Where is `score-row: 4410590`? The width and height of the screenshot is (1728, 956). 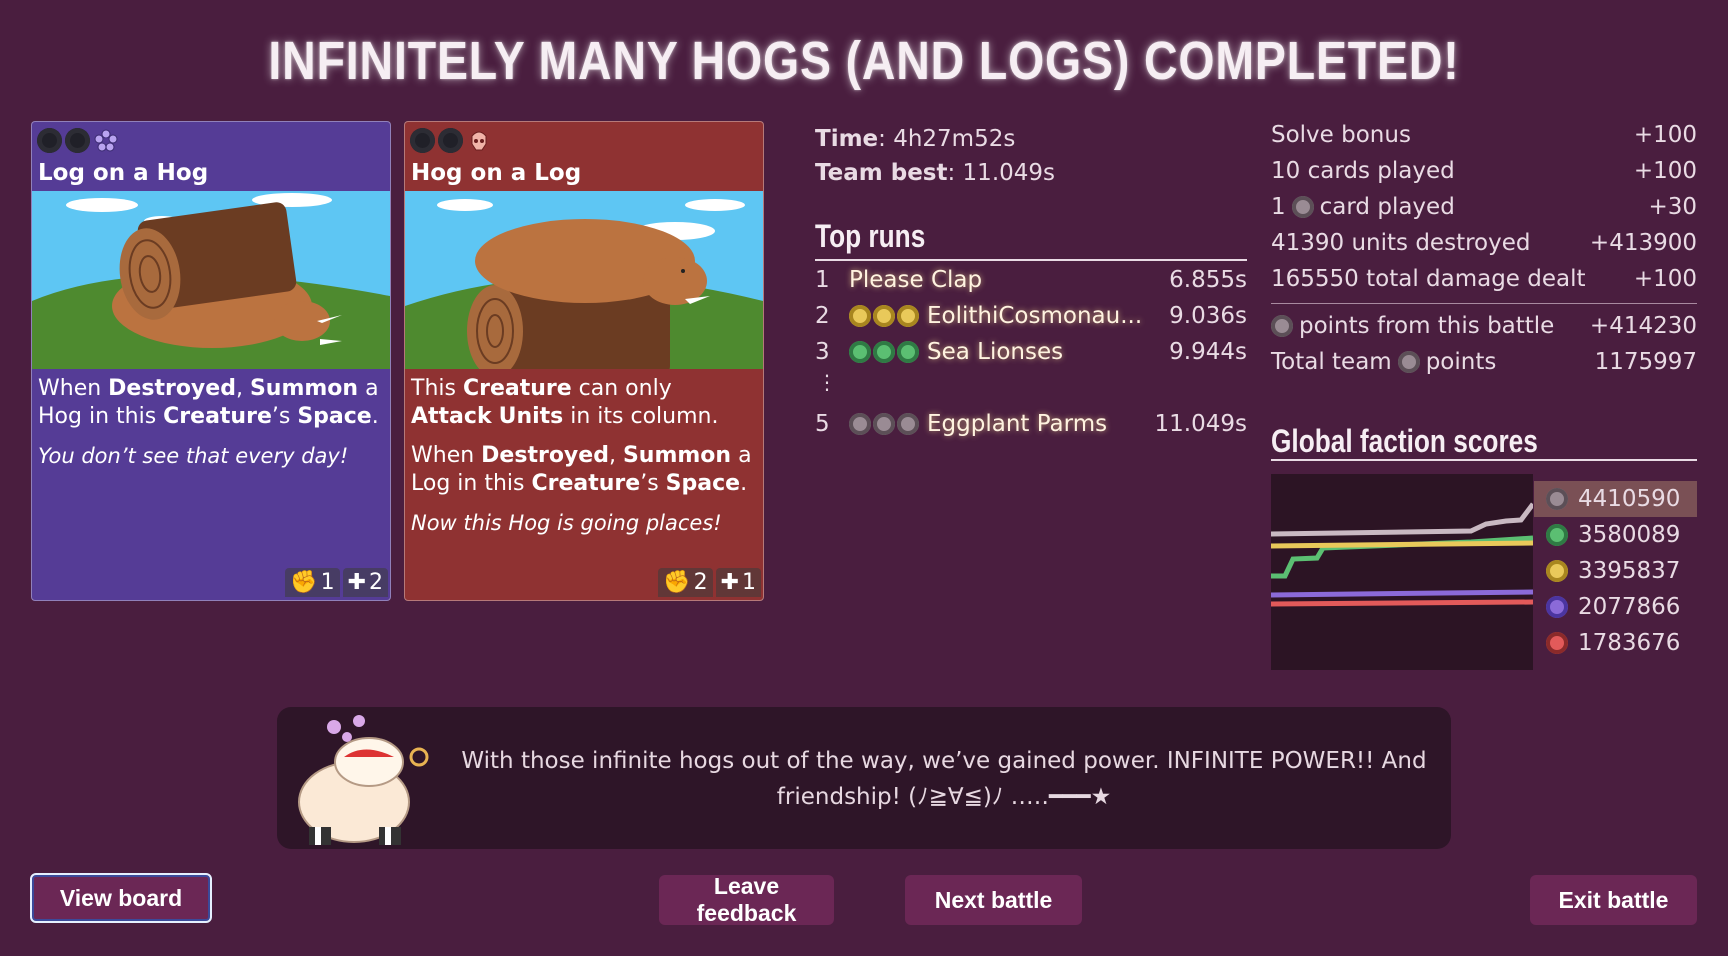
score-row: 4410590 is located at coordinates (1615, 499).